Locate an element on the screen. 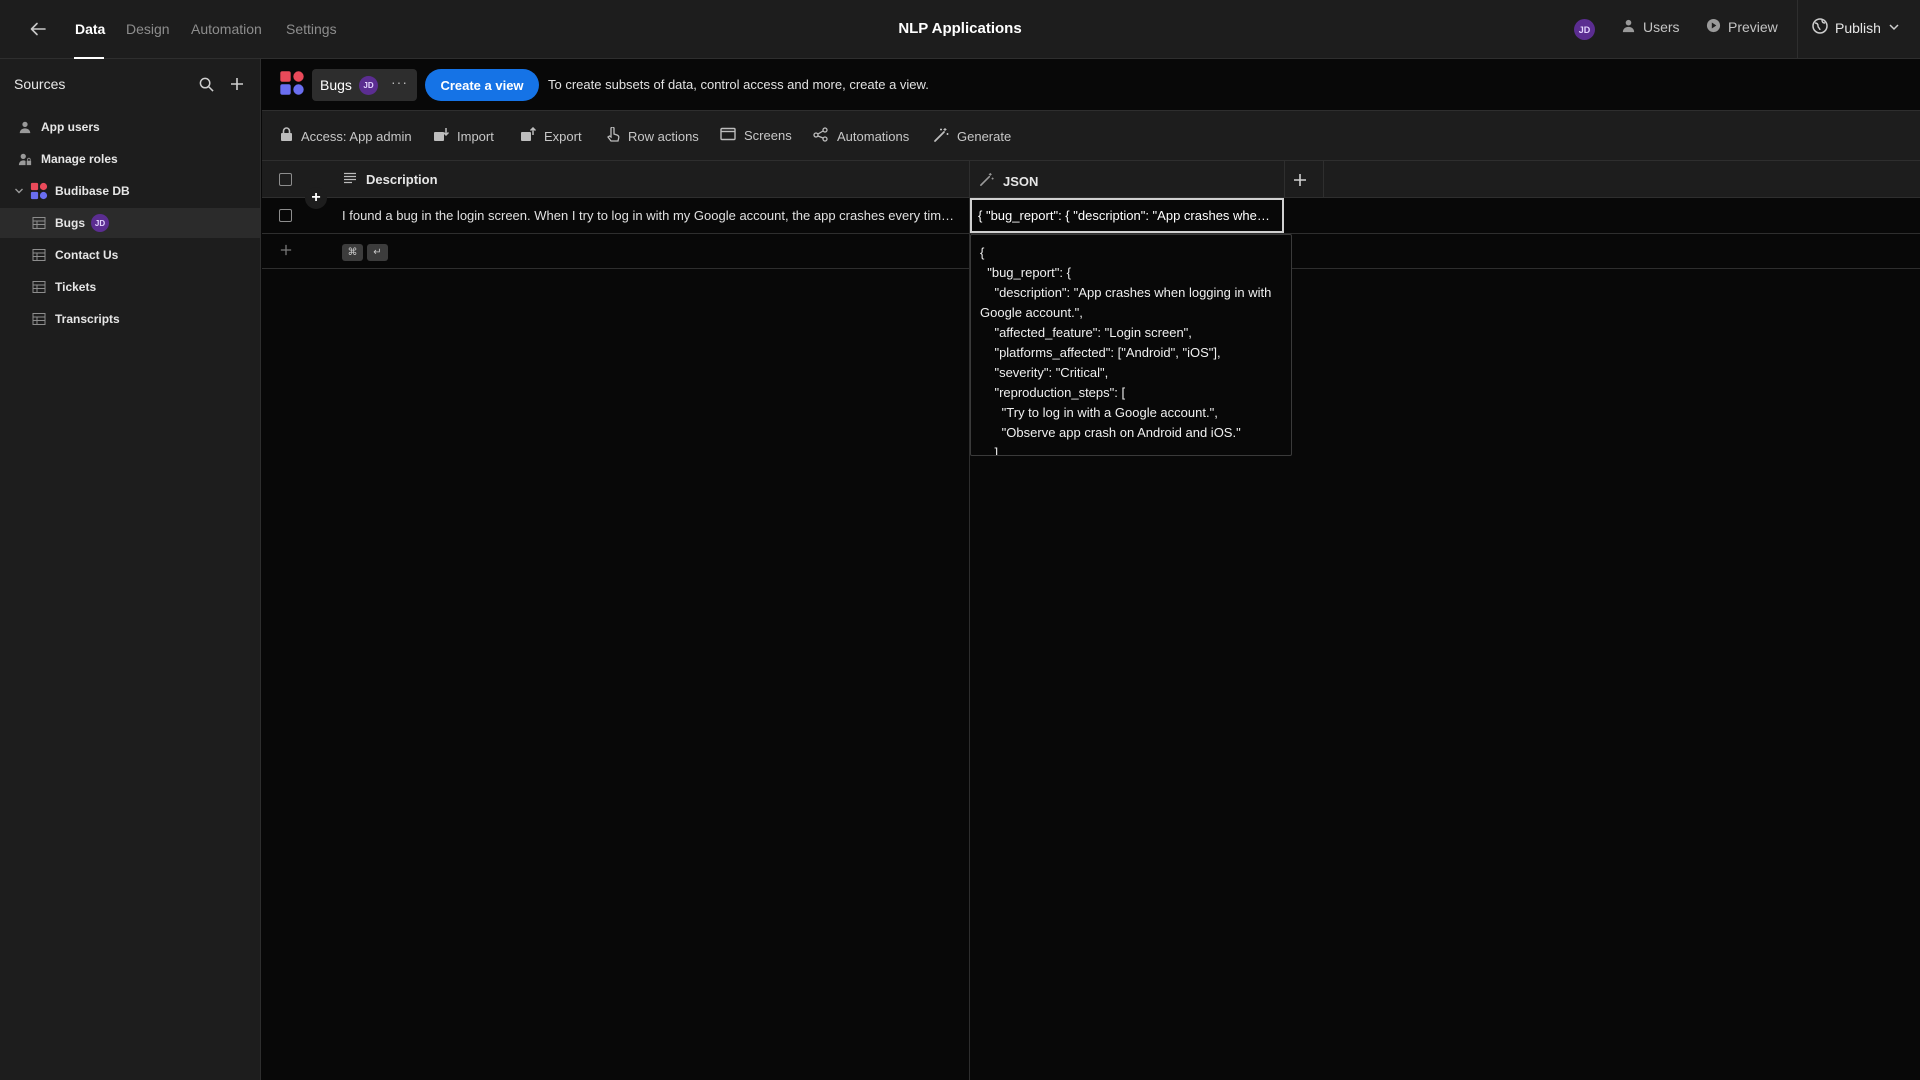  export-button: Export is located at coordinates (551, 135).